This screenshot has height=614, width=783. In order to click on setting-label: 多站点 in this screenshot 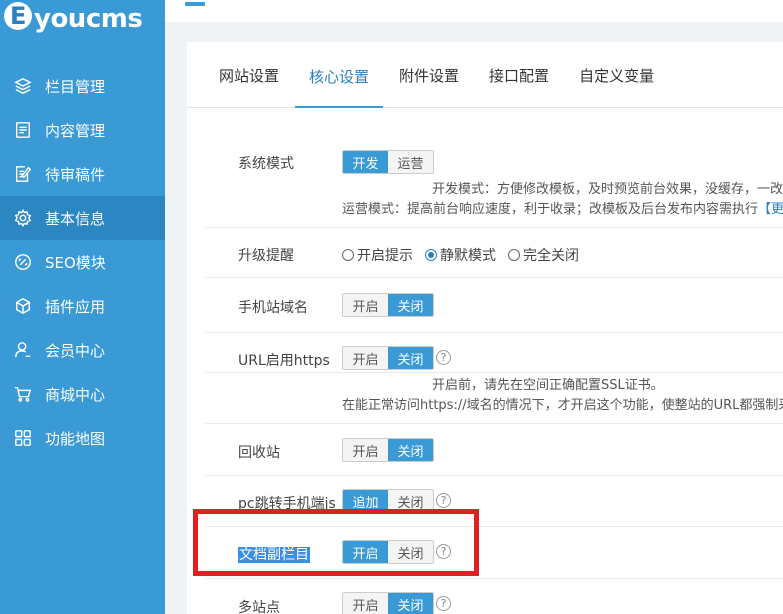, I will do `click(259, 607)`.